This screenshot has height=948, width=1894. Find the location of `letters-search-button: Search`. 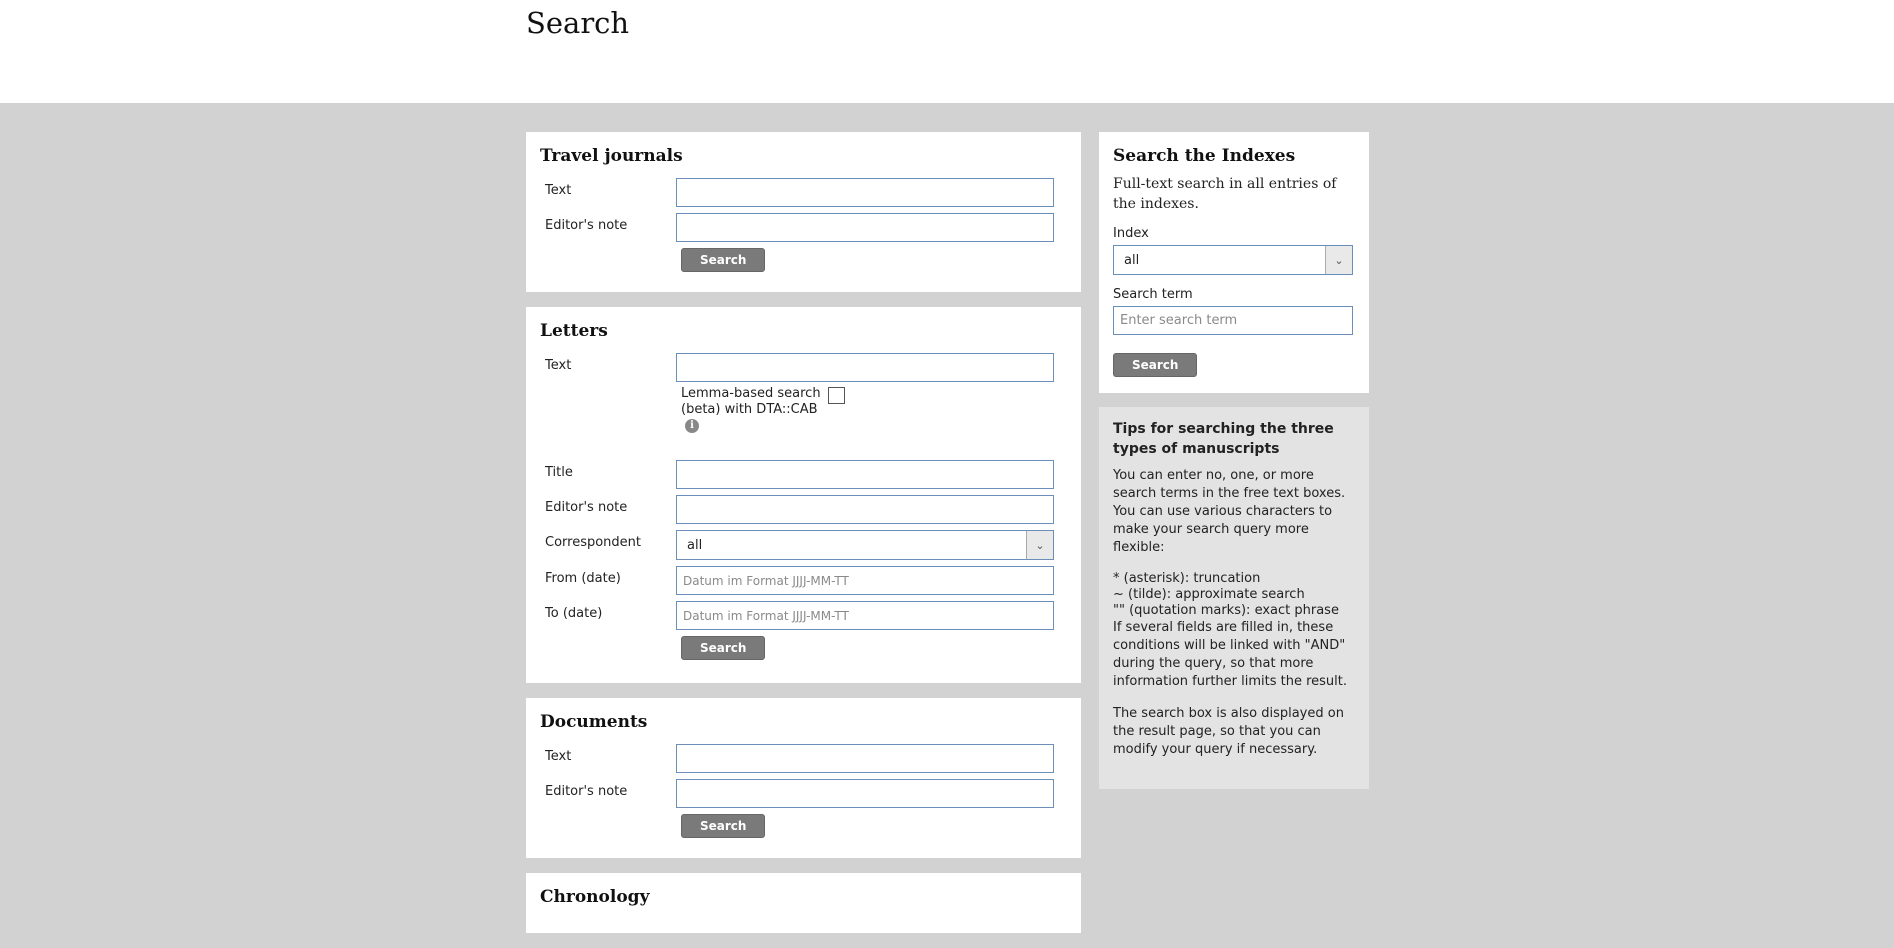

letters-search-button: Search is located at coordinates (723, 648).